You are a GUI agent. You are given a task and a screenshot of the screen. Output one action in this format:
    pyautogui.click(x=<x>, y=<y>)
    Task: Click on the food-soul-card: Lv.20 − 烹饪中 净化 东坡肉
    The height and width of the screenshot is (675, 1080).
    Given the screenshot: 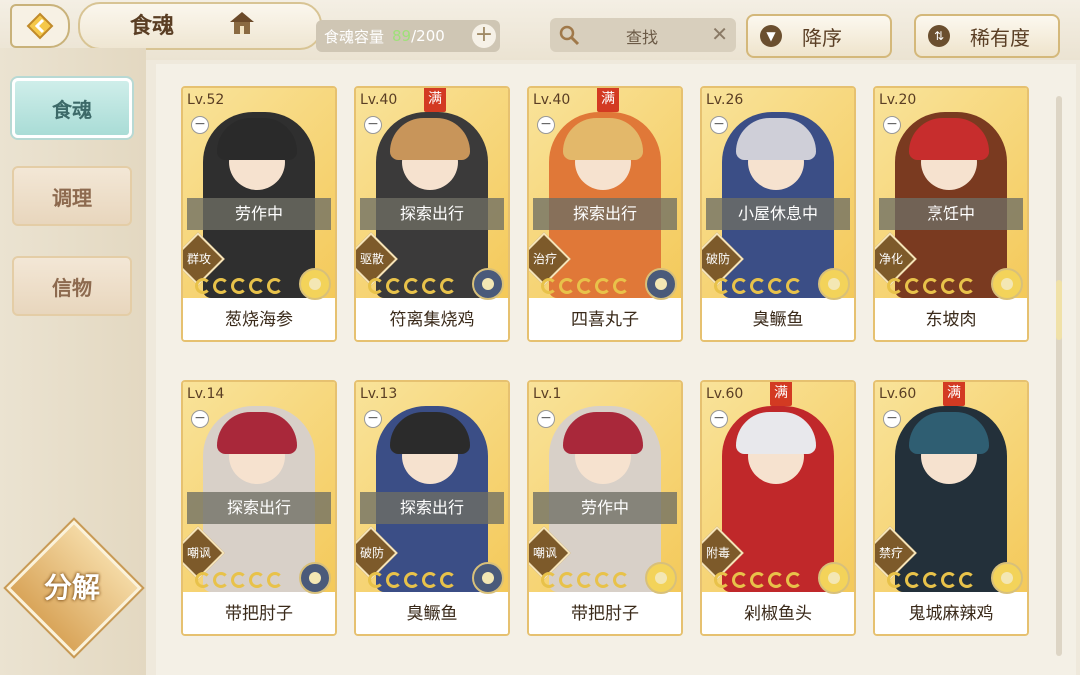 What is the action you would take?
    pyautogui.click(x=951, y=214)
    